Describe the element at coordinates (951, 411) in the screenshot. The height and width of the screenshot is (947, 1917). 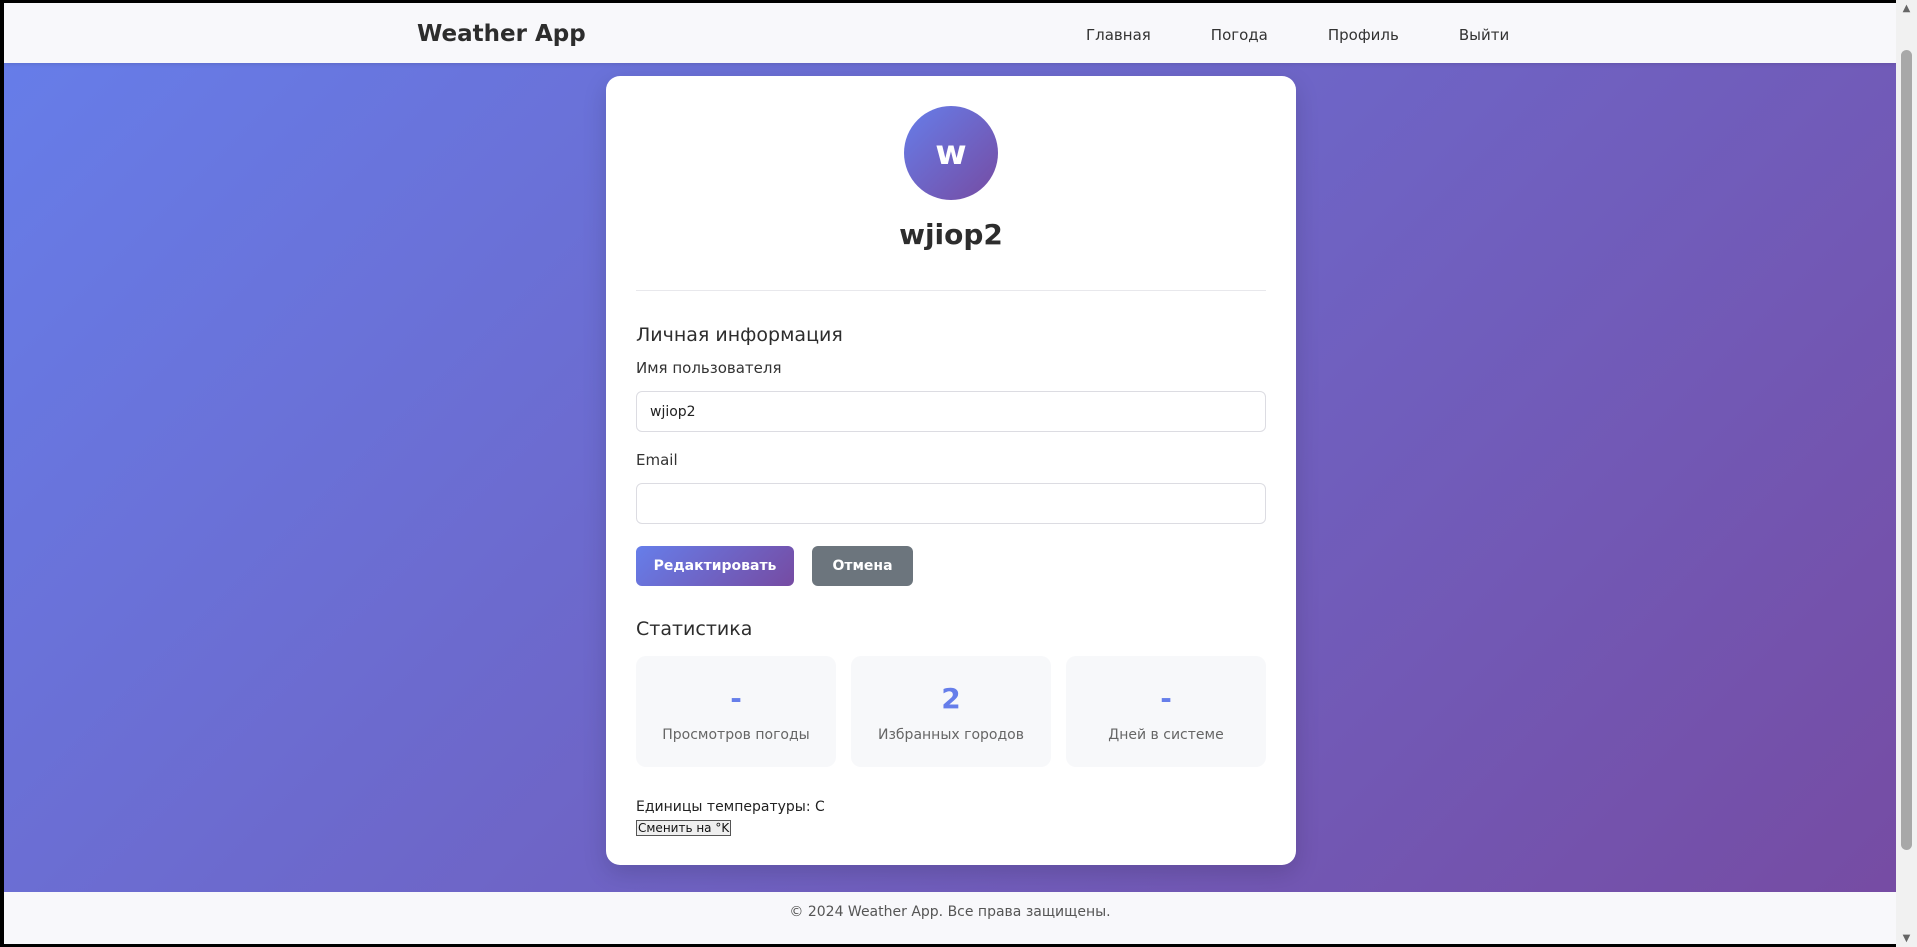
I see `username-input` at that location.